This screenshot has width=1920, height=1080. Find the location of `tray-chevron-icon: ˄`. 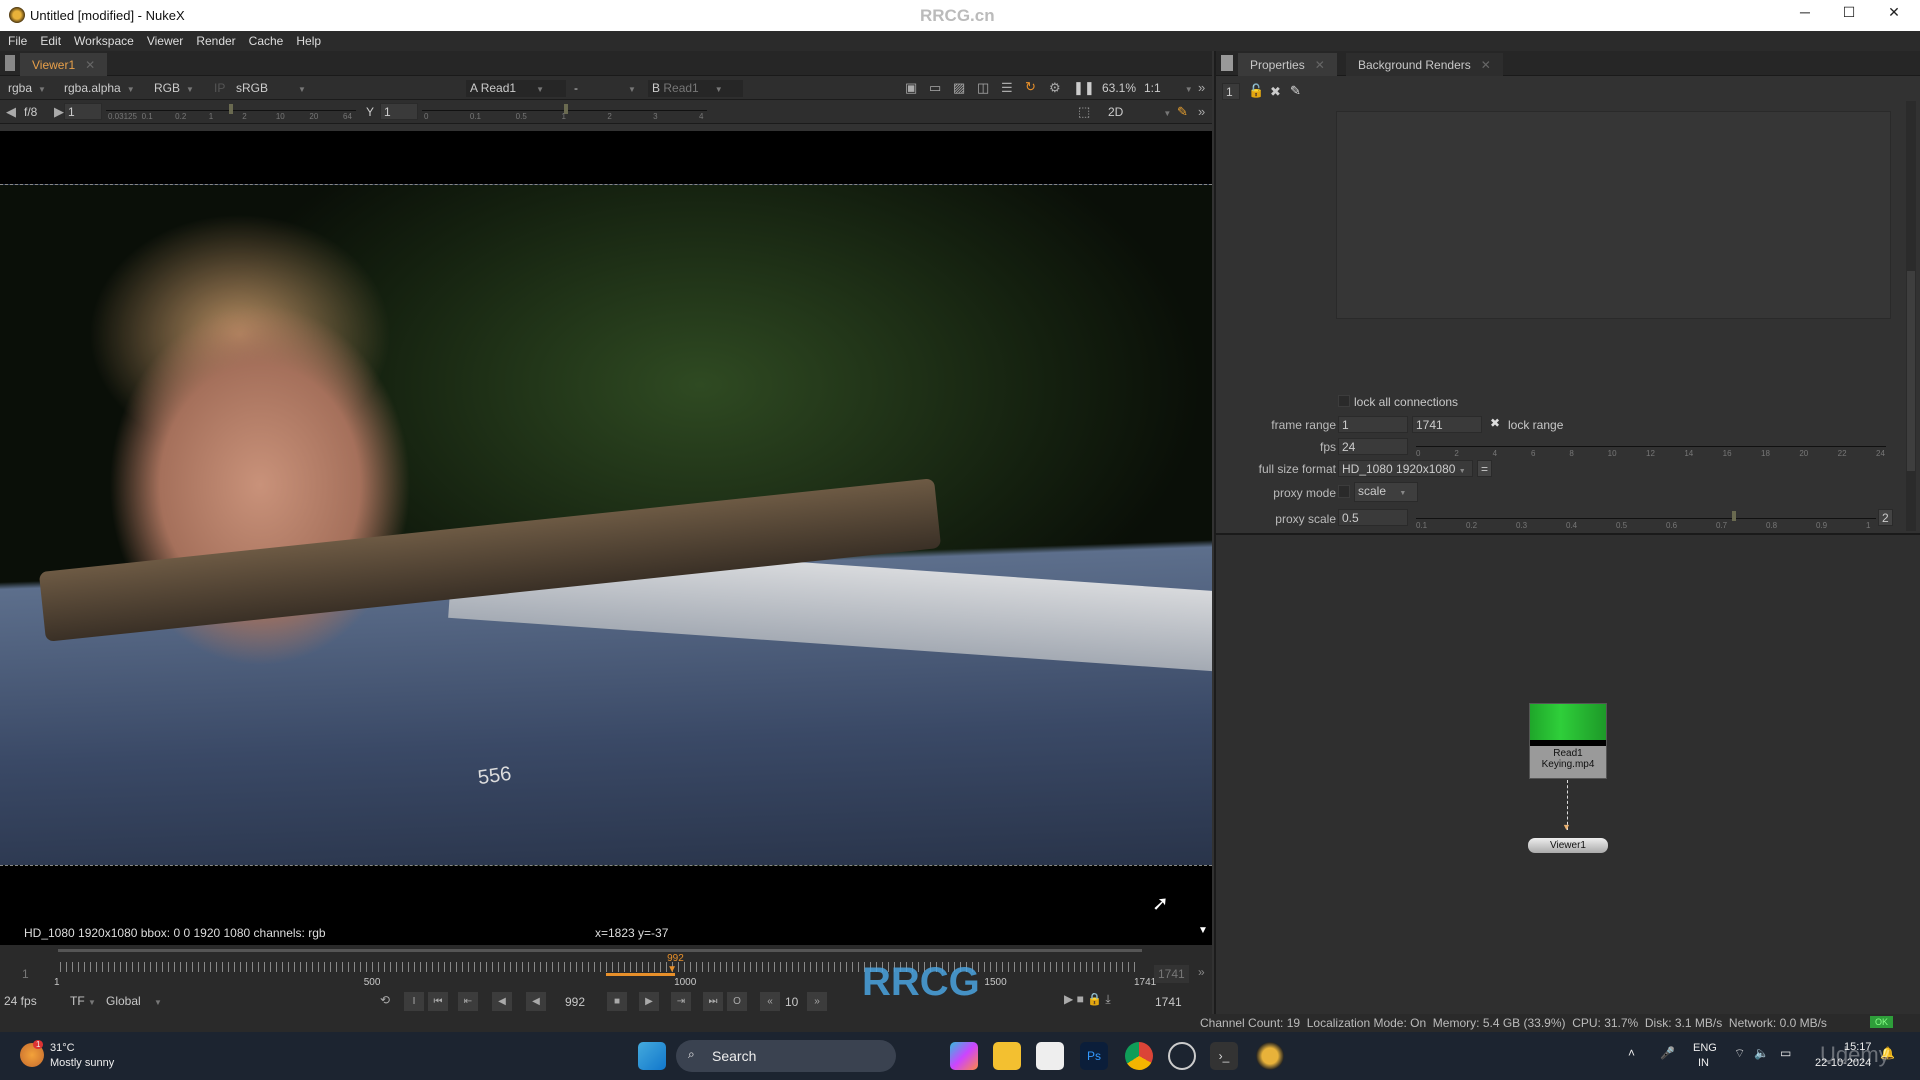

tray-chevron-icon: ˄ is located at coordinates (1631, 1053).